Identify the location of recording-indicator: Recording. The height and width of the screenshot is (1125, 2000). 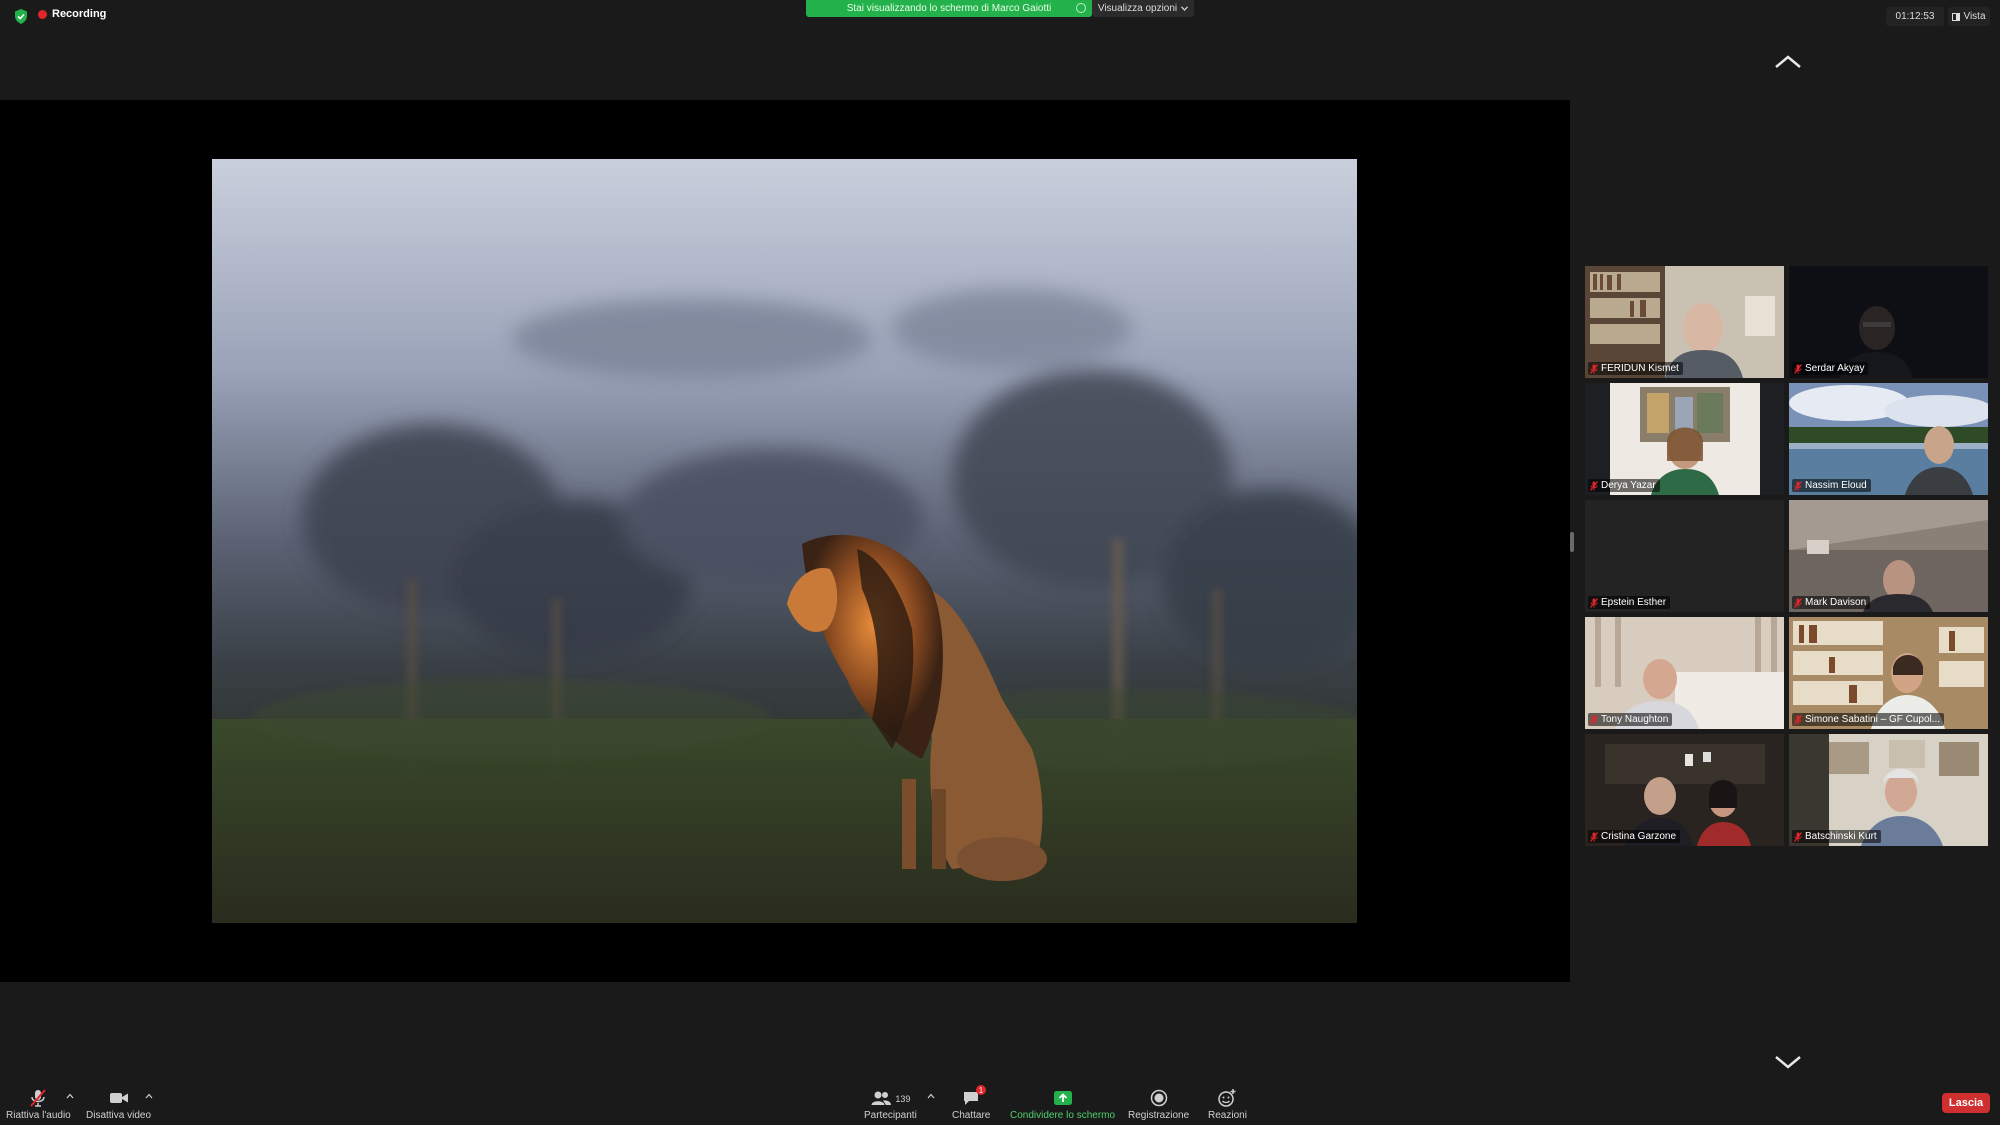
(72, 14).